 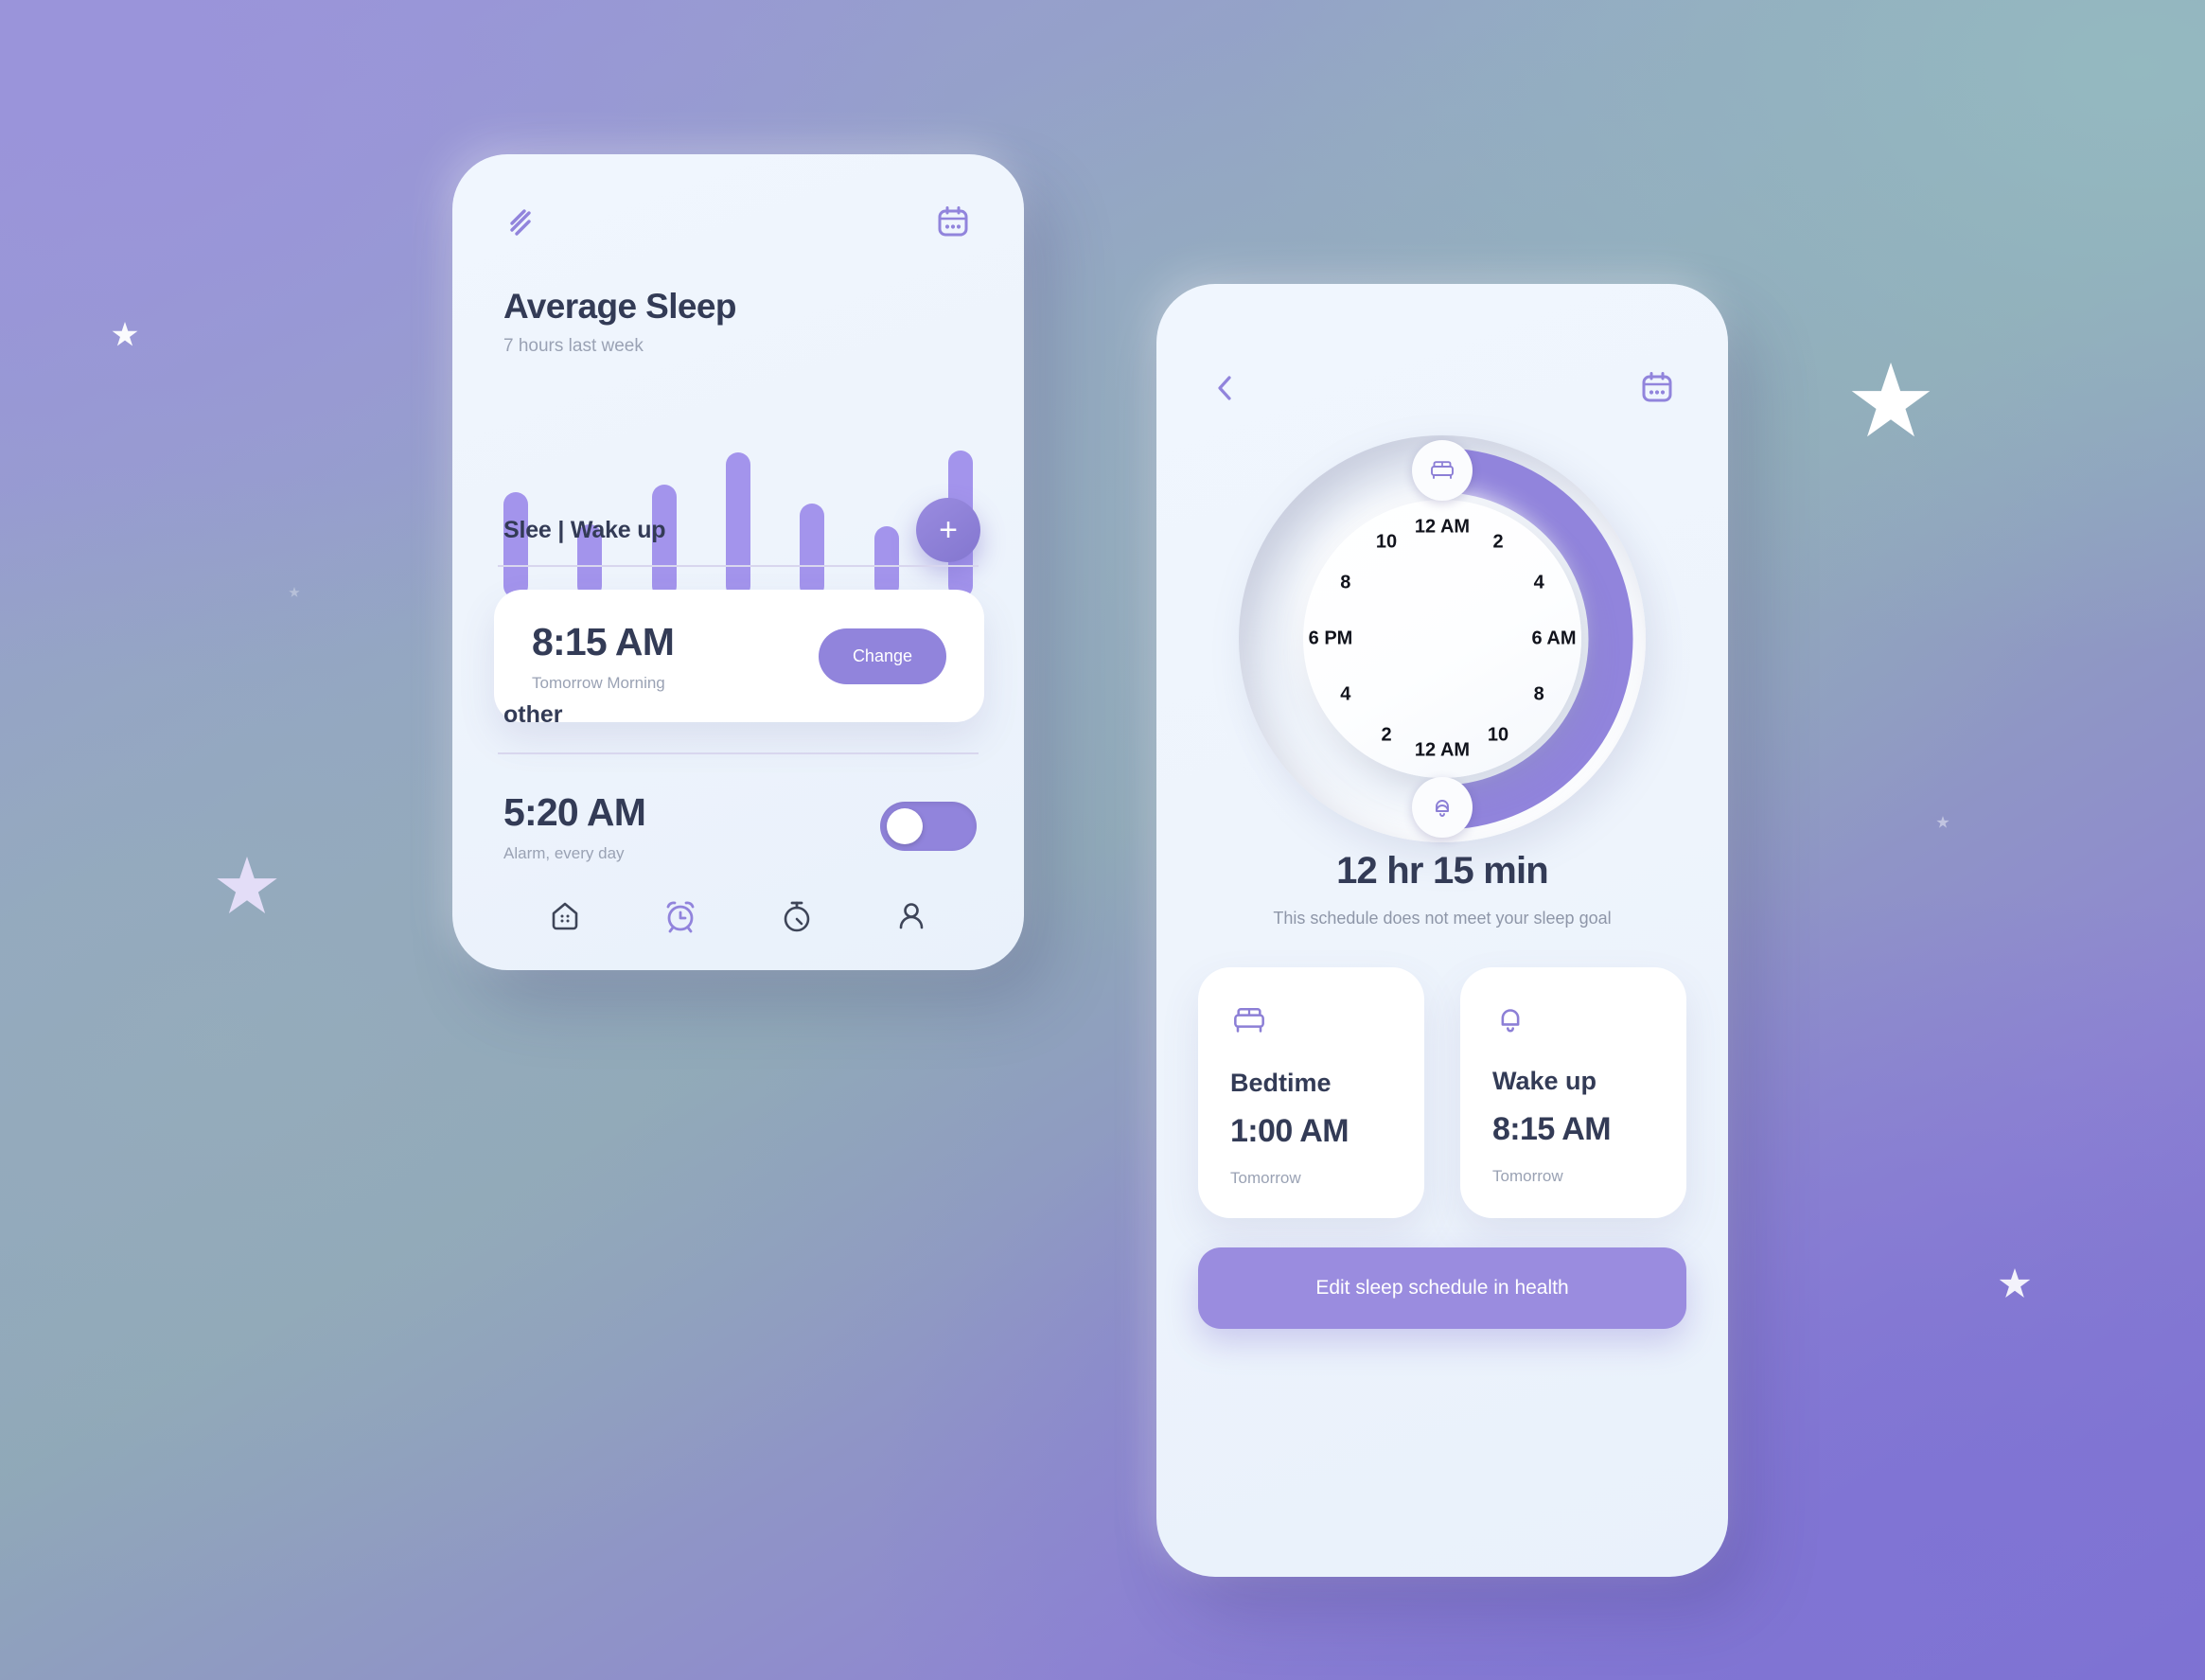 I want to click on info-card-time: 1:00 AM, so click(x=1290, y=1131).